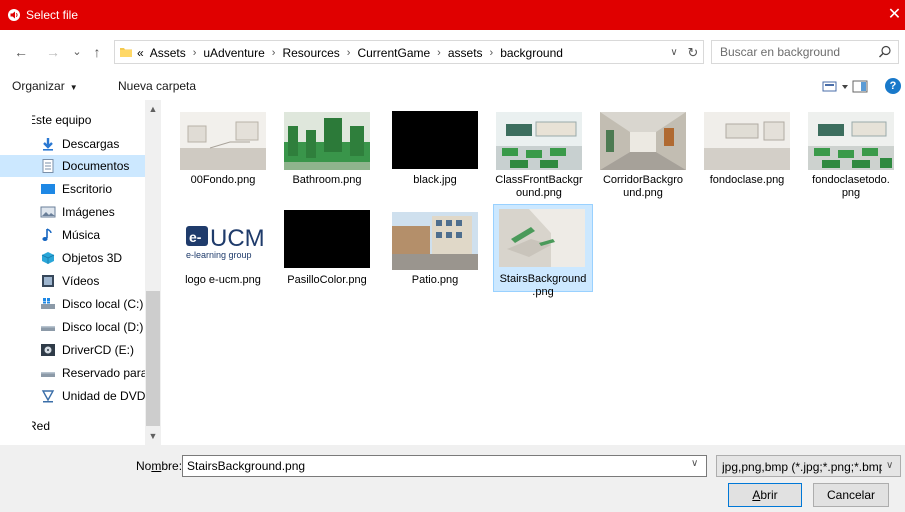  Describe the element at coordinates (126, 52) in the screenshot. I see `folder-icon` at that location.